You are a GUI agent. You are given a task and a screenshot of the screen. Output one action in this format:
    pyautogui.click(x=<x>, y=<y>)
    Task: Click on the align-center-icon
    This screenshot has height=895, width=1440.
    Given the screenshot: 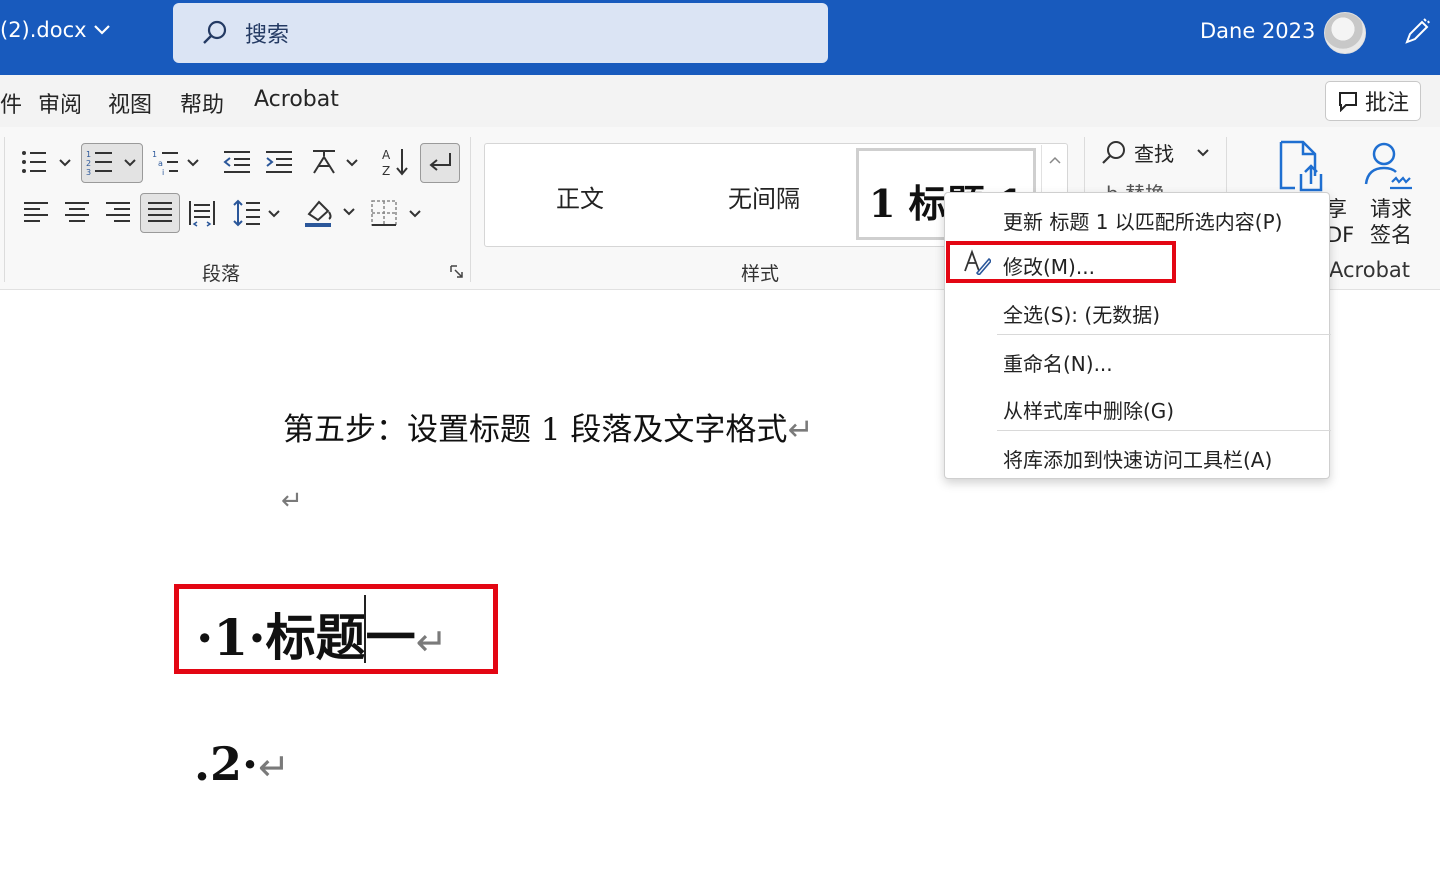 What is the action you would take?
    pyautogui.click(x=77, y=213)
    